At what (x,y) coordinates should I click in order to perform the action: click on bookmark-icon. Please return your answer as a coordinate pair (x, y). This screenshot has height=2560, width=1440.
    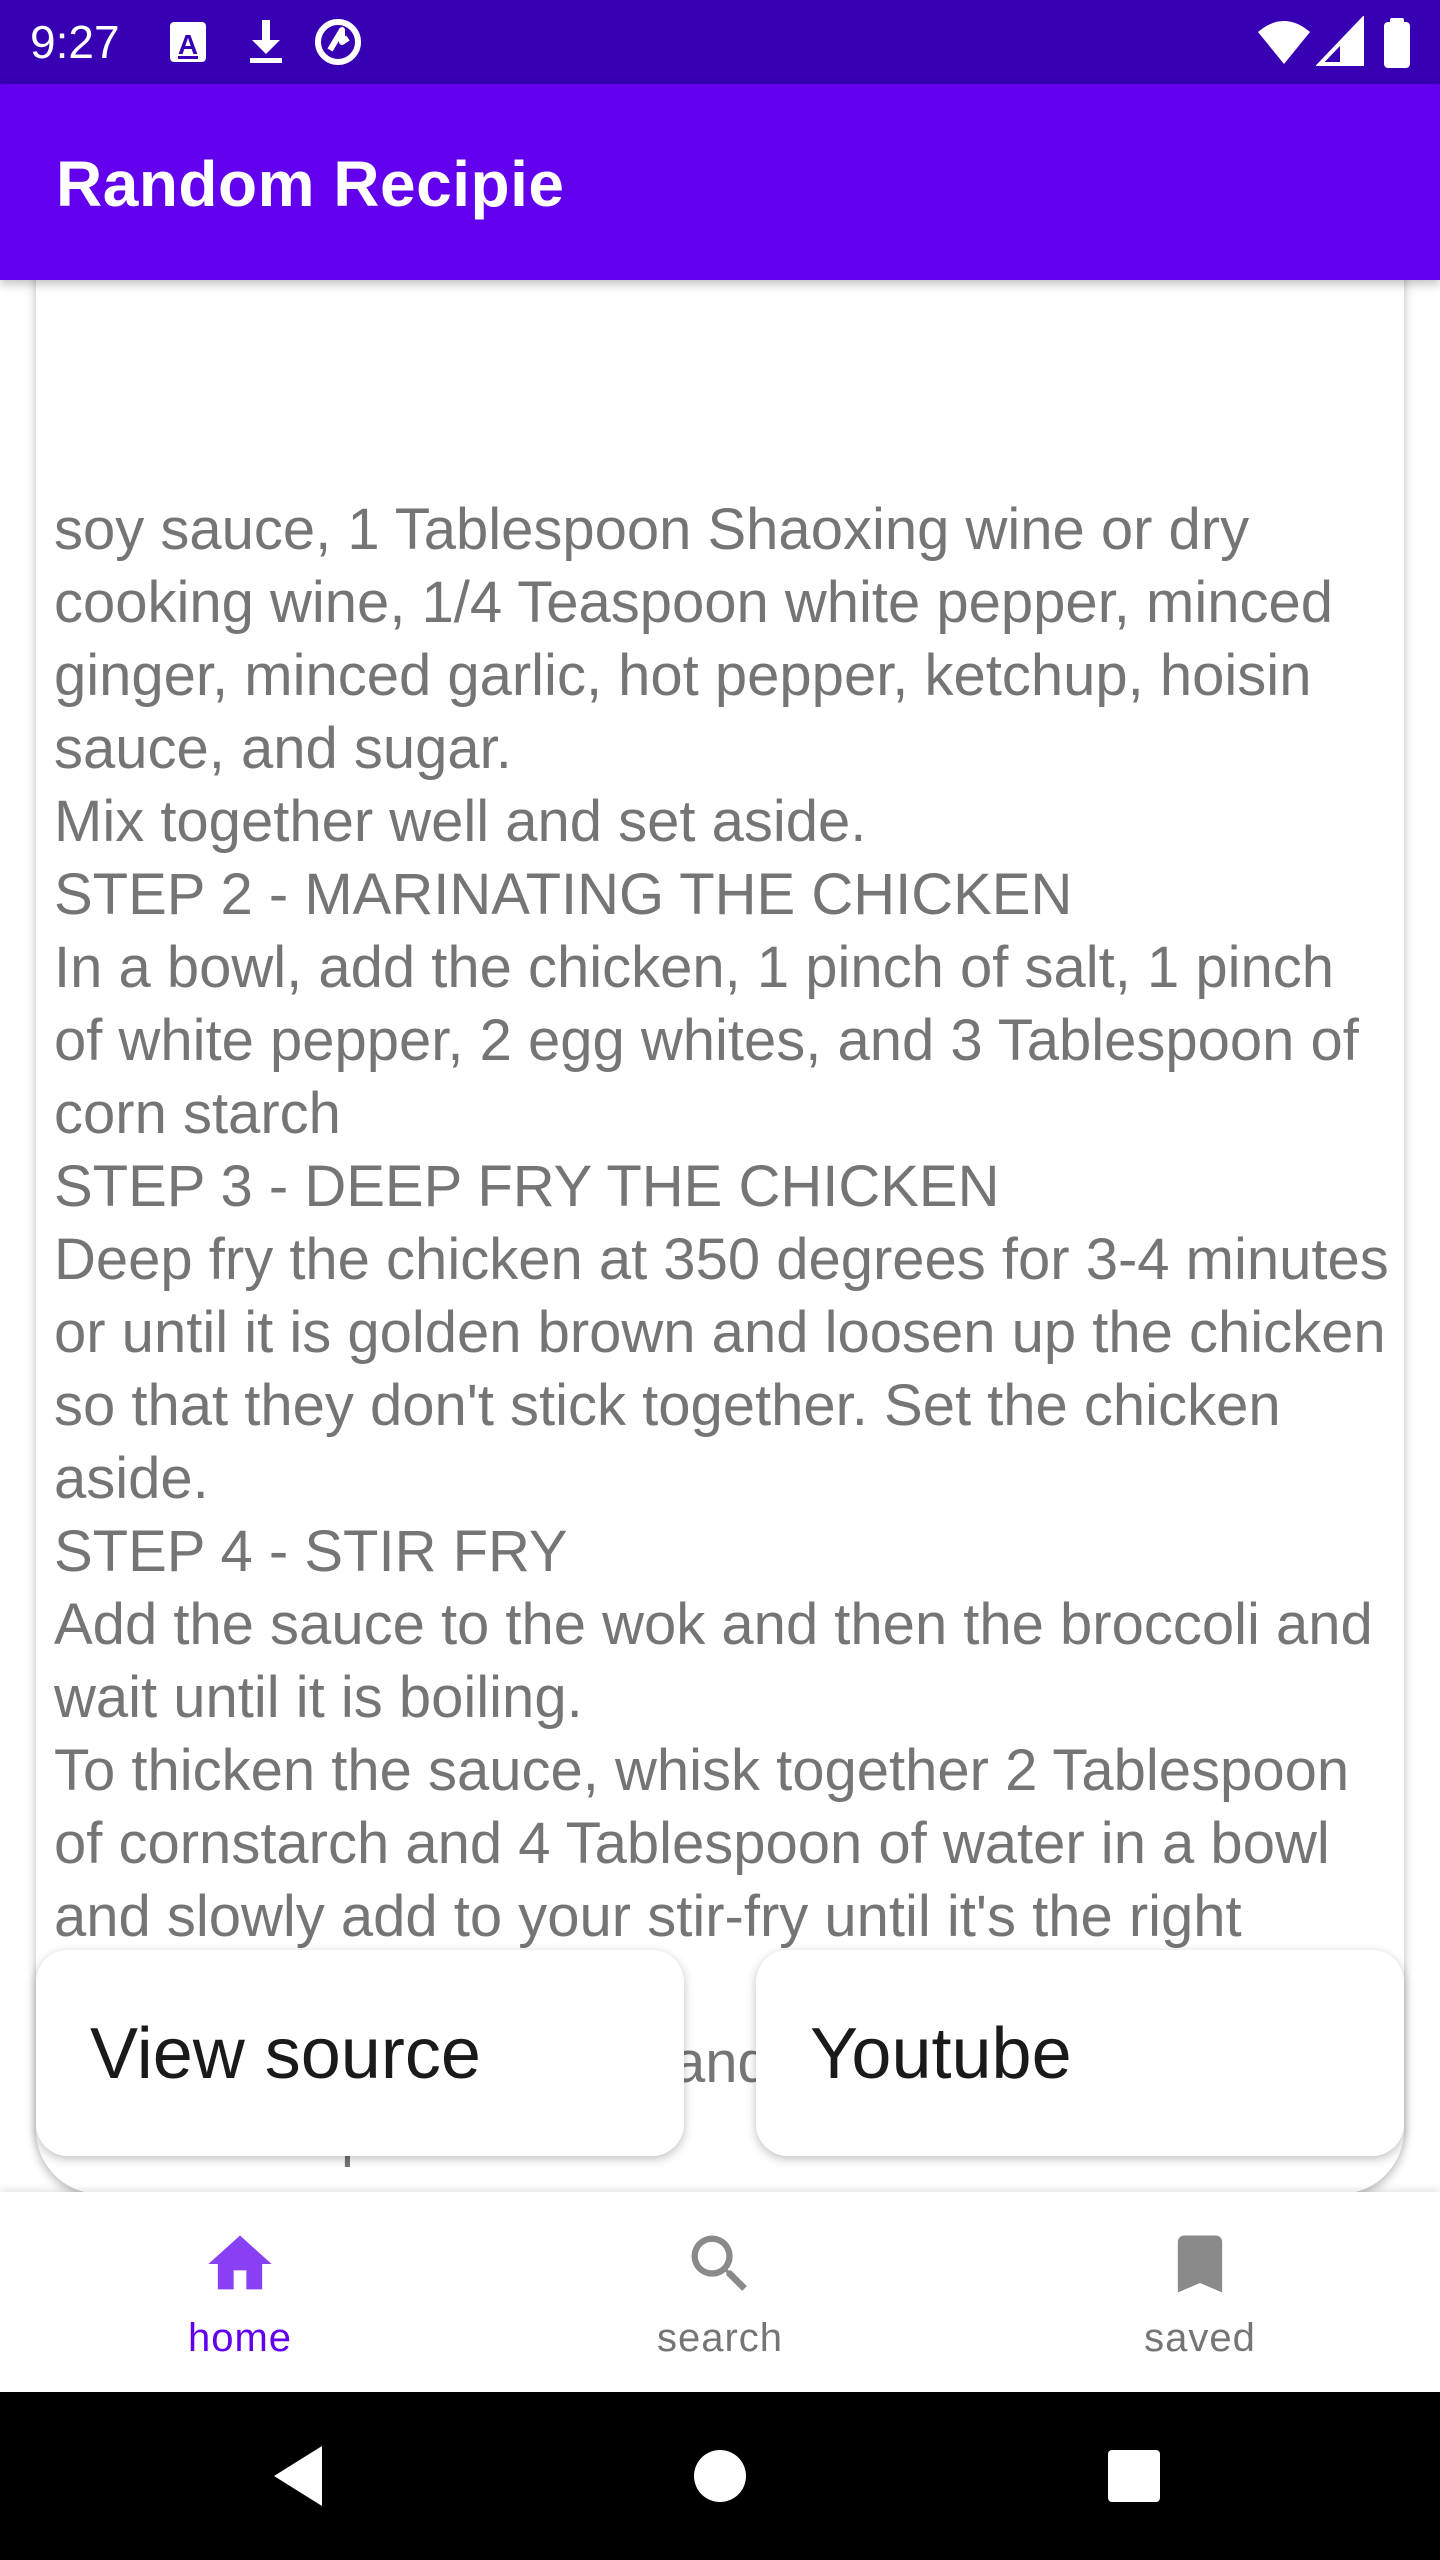
    Looking at the image, I should click on (1200, 2264).